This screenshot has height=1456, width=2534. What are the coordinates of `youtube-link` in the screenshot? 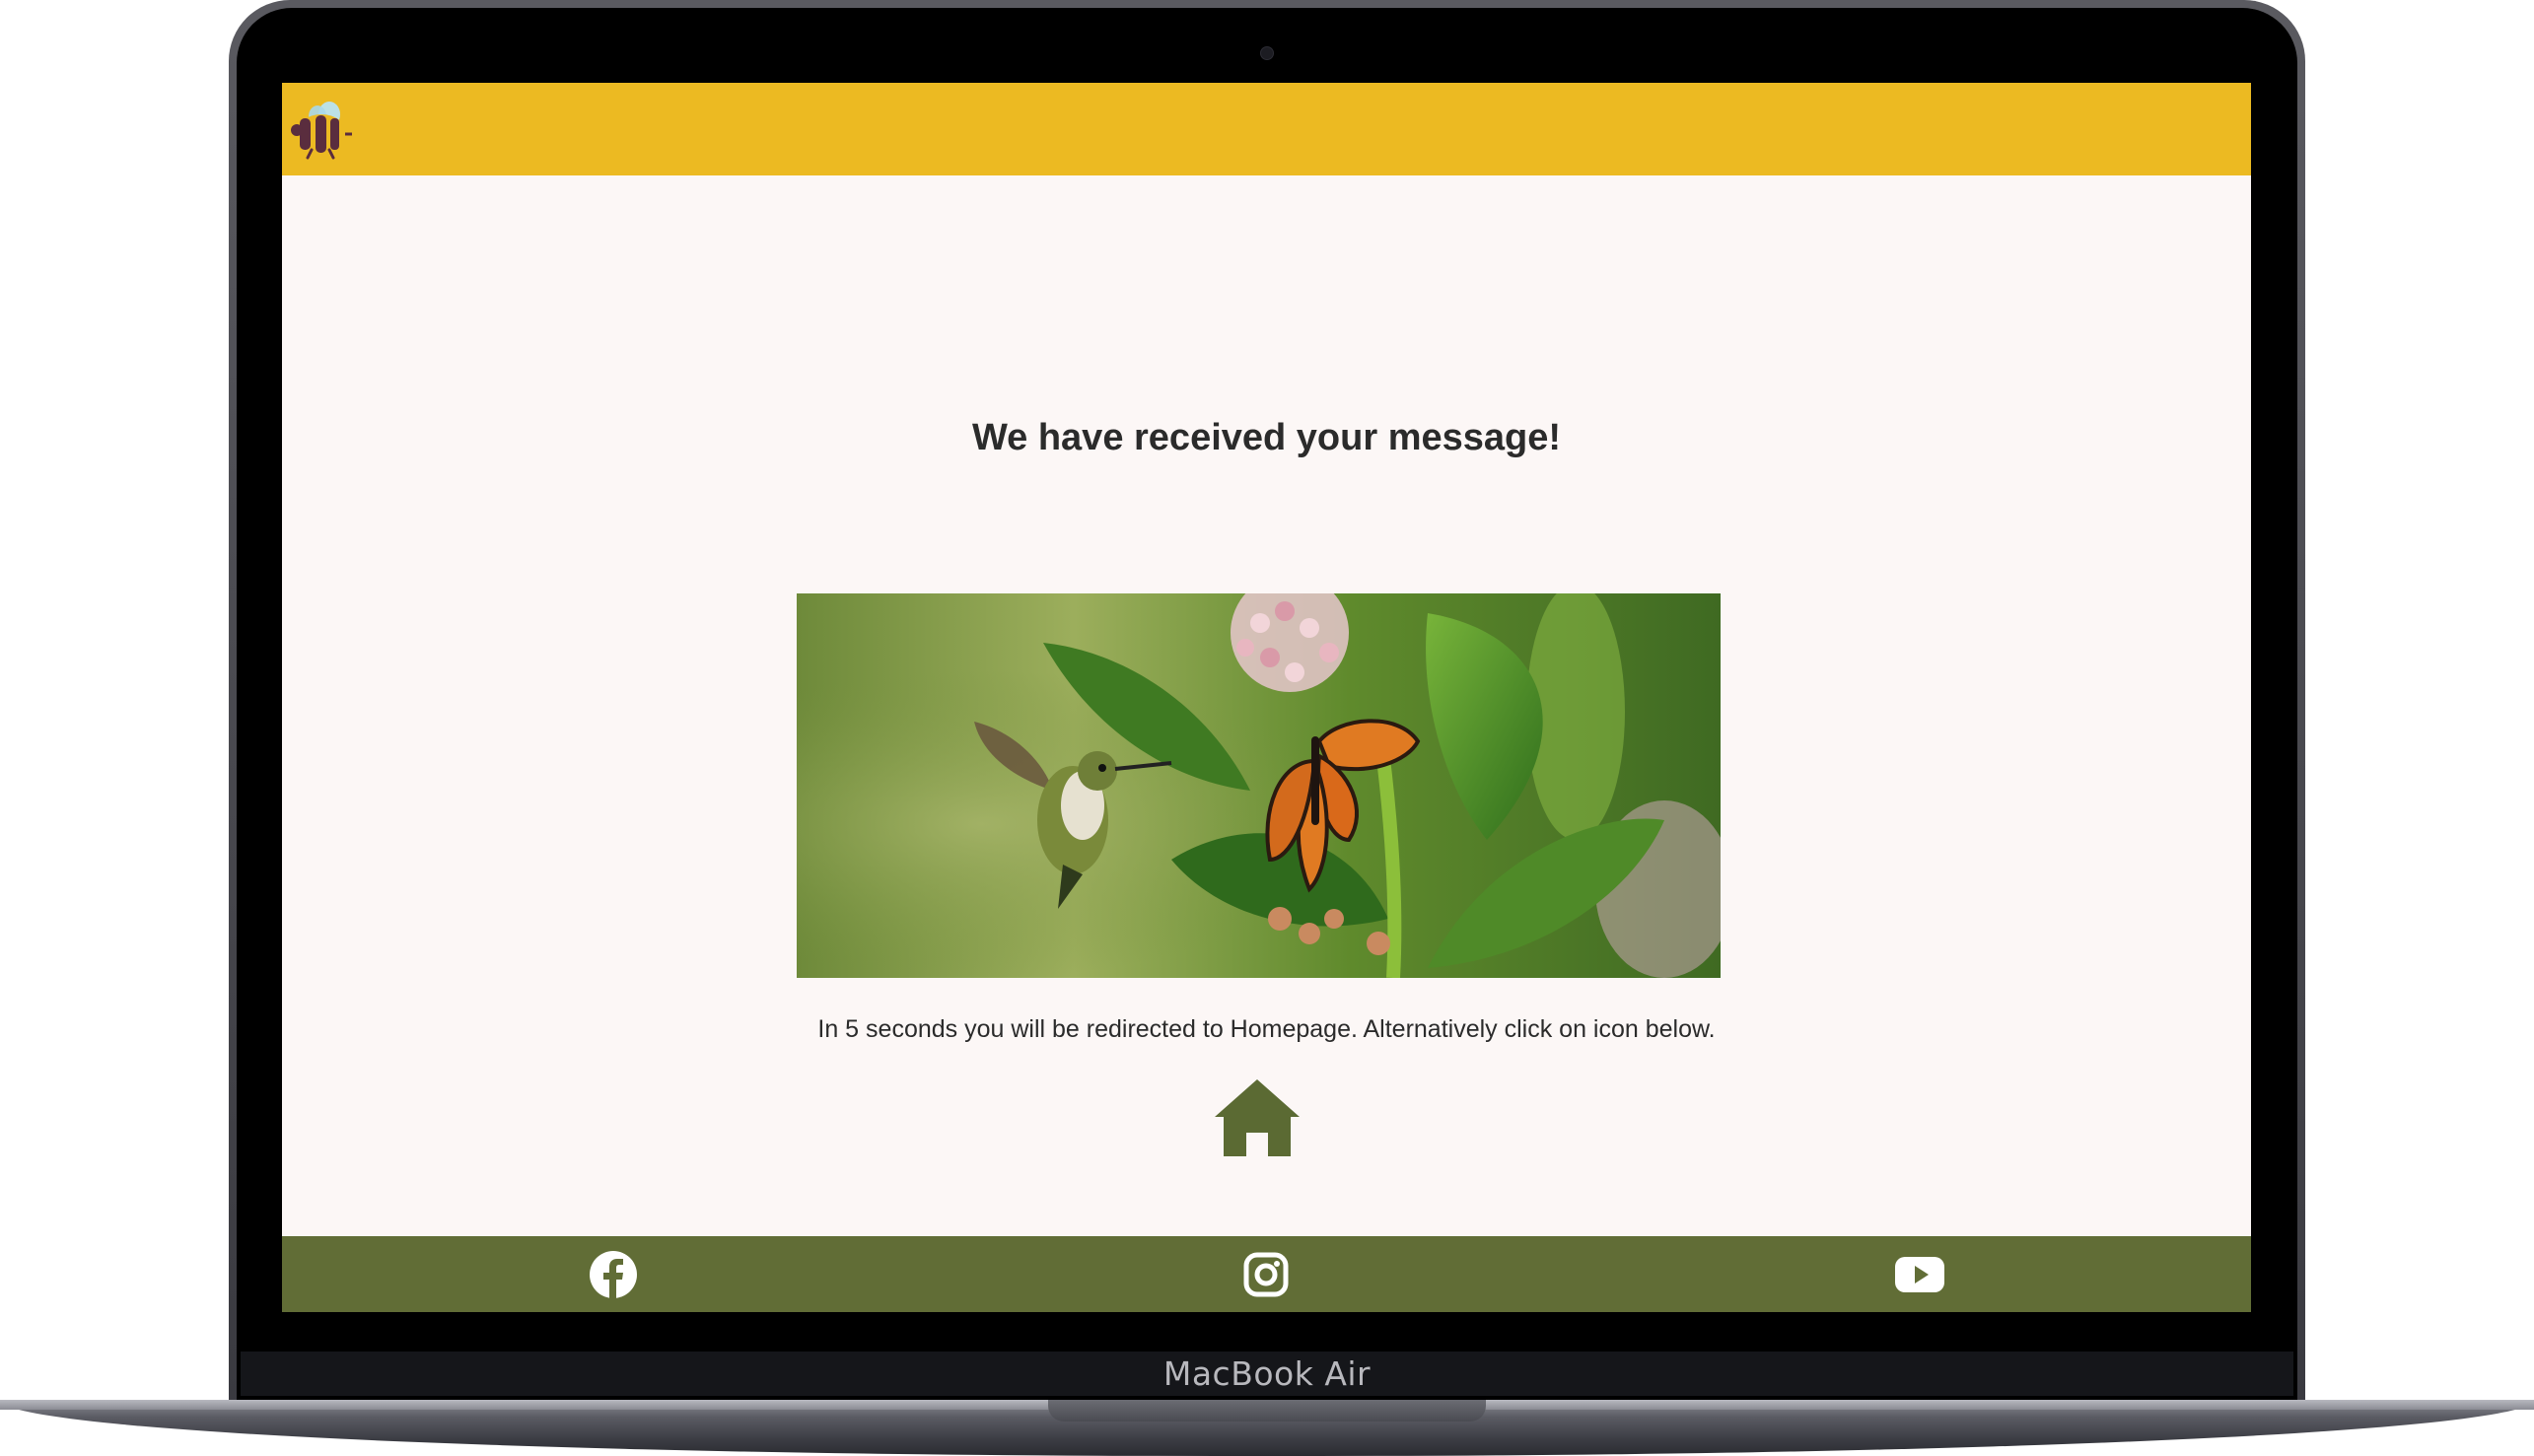 It's located at (1920, 1274).